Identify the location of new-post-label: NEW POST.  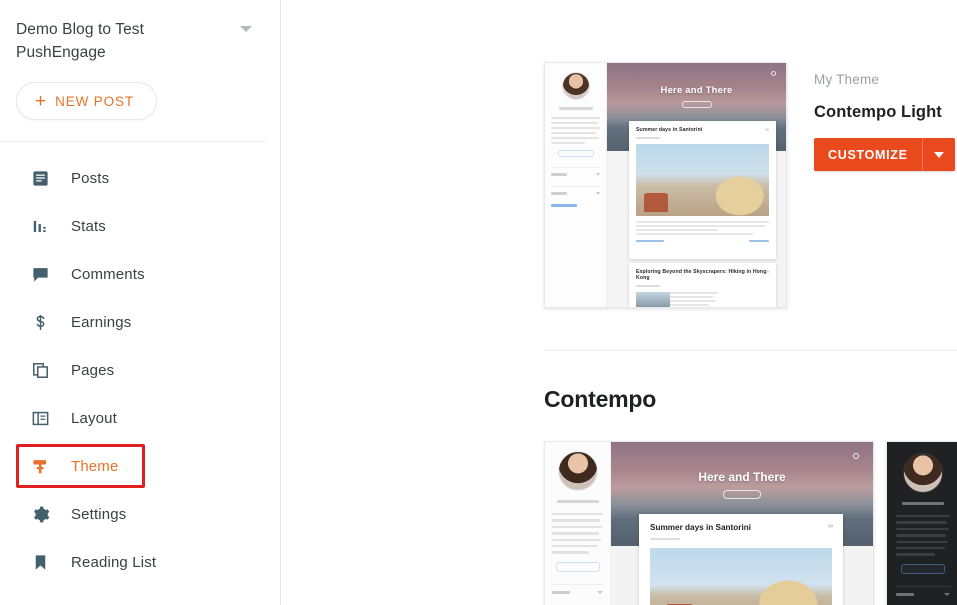
(94, 101).